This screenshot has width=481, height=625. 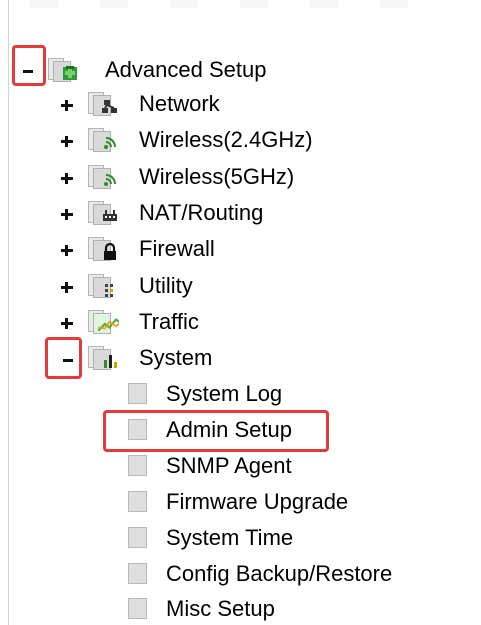 I want to click on wireless-24ghz-label: Wireless(2.4GHz), so click(x=226, y=139).